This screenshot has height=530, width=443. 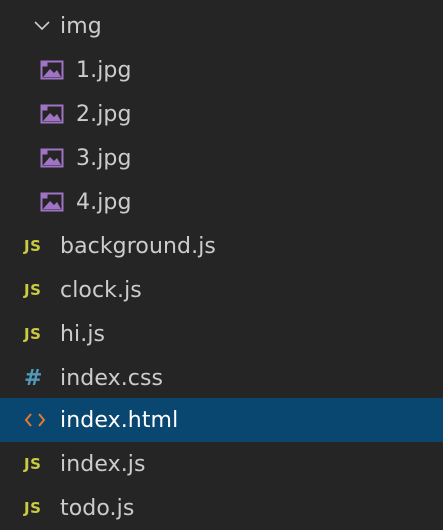 I want to click on file-index-js: JS index.js, so click(x=221, y=464).